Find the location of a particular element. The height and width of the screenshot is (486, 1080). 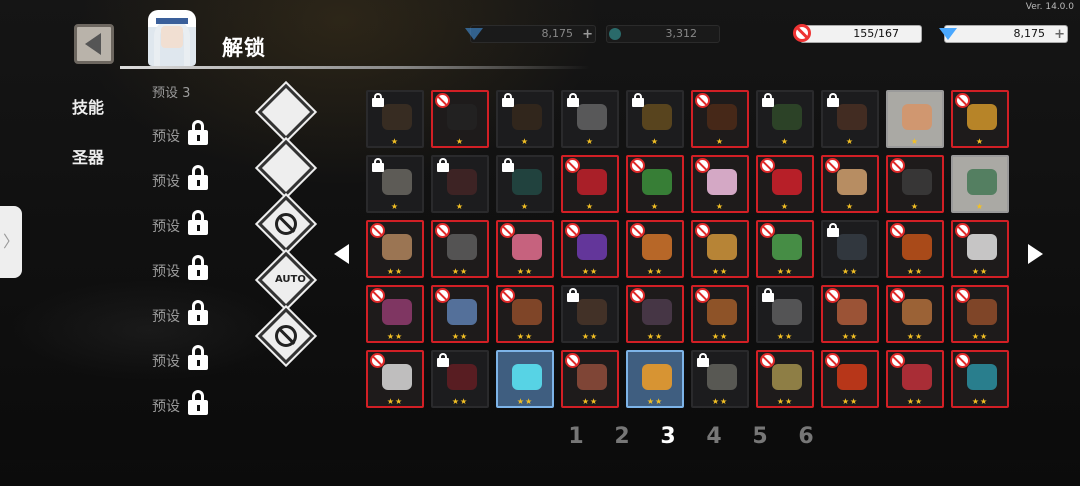

page-number: 1 is located at coordinates (576, 436).